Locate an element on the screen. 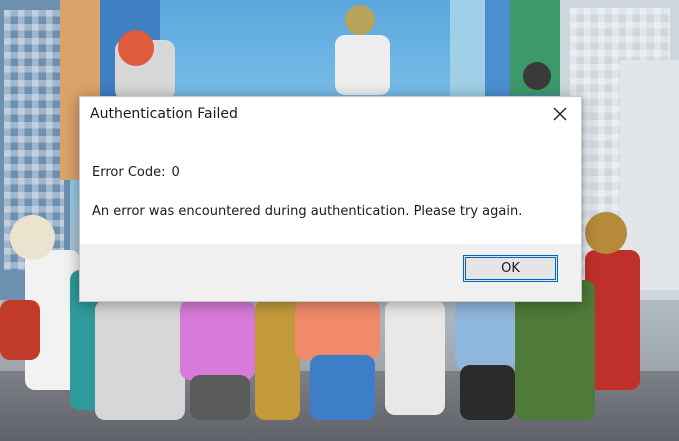 This screenshot has height=441, width=679. error-code-label: Error Code: is located at coordinates (129, 172).